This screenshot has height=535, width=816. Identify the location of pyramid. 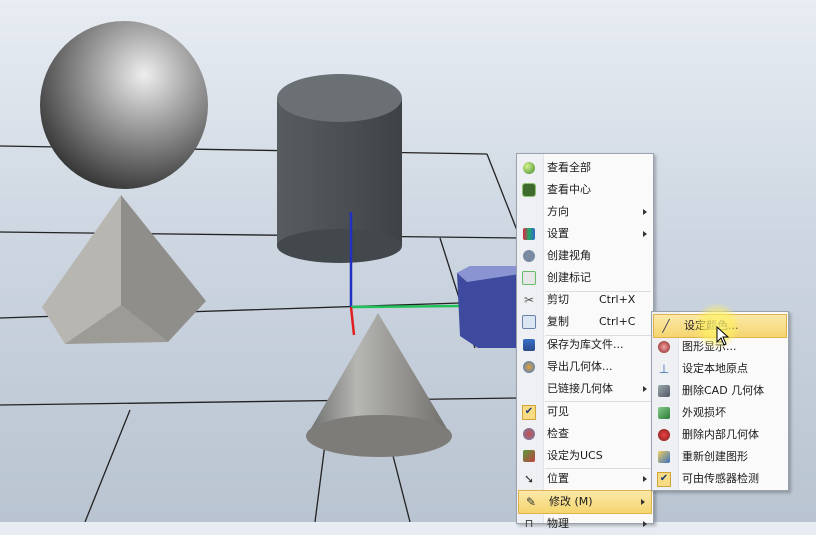
(124, 269).